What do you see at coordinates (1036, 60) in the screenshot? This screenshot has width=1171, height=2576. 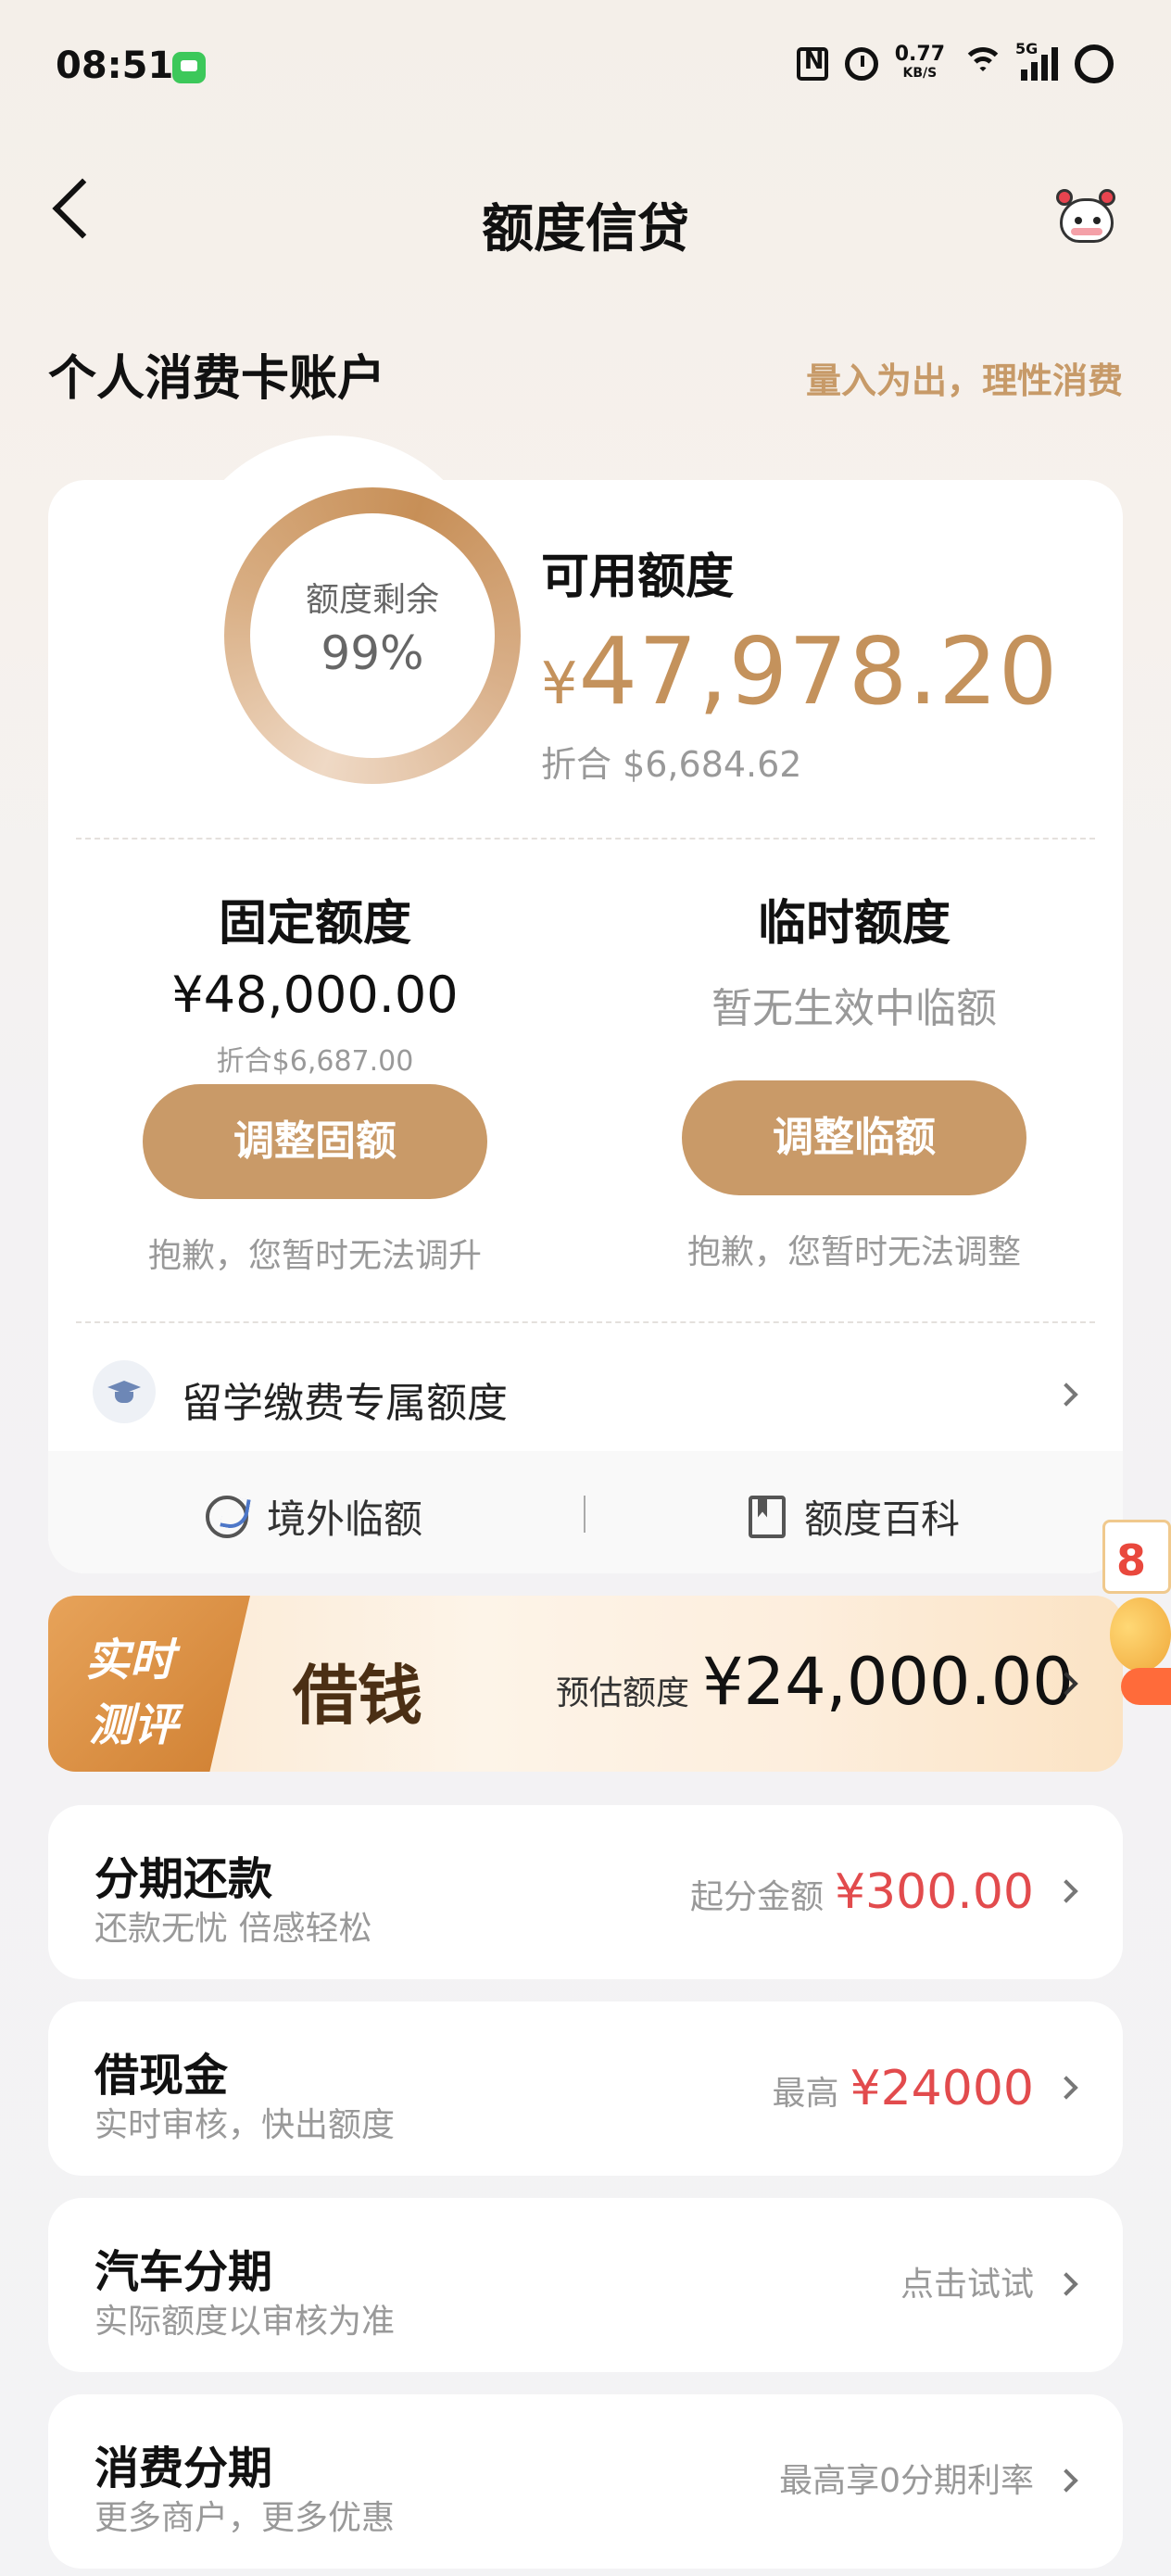 I see `cellular-signal-icon: 5G` at bounding box center [1036, 60].